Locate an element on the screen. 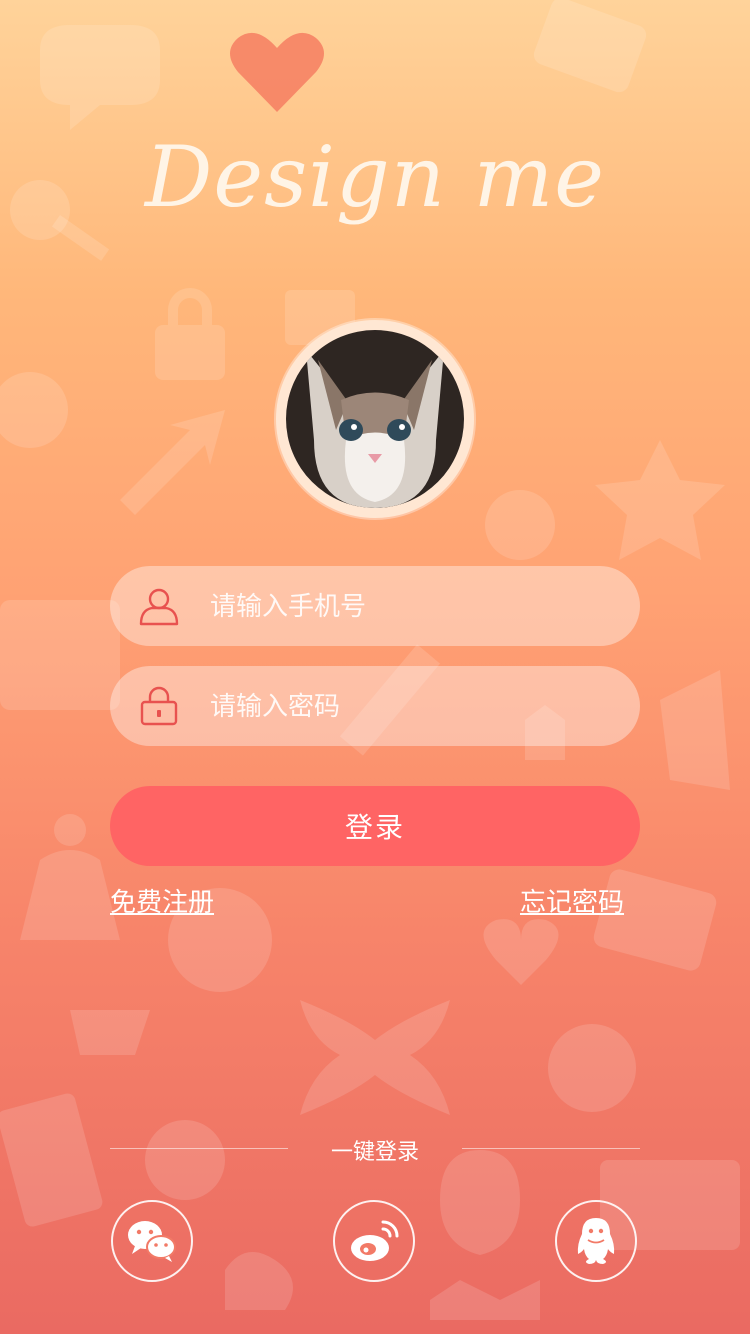 The width and height of the screenshot is (750, 1334). app-logo: Design me is located at coordinates (375, 177).